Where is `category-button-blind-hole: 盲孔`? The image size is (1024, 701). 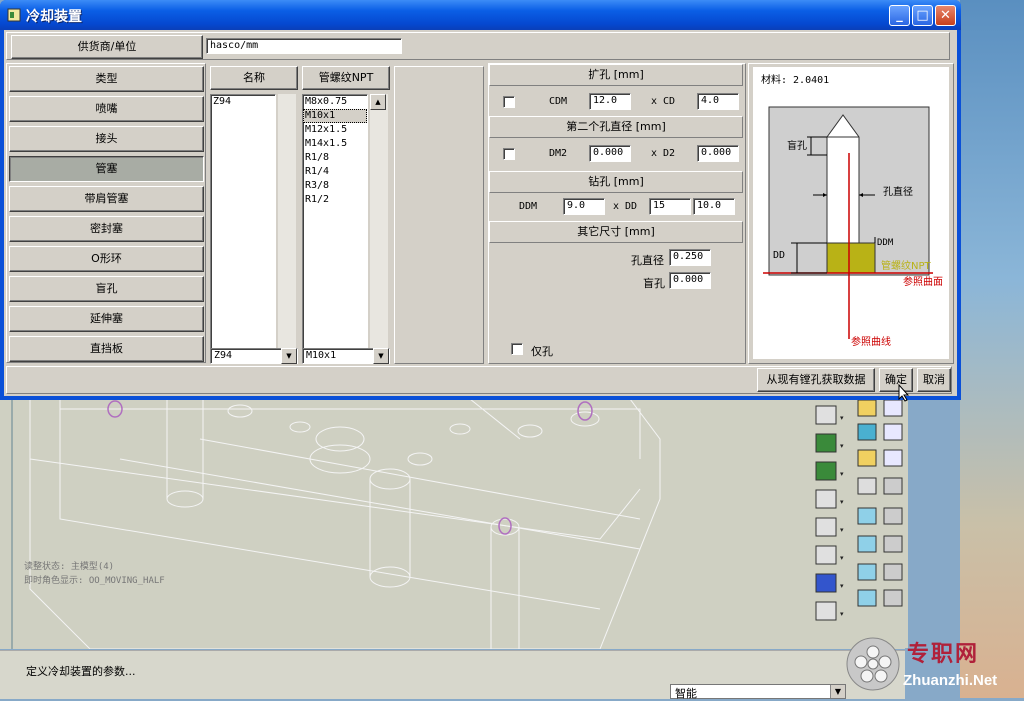 category-button-blind-hole: 盲孔 is located at coordinates (106, 289).